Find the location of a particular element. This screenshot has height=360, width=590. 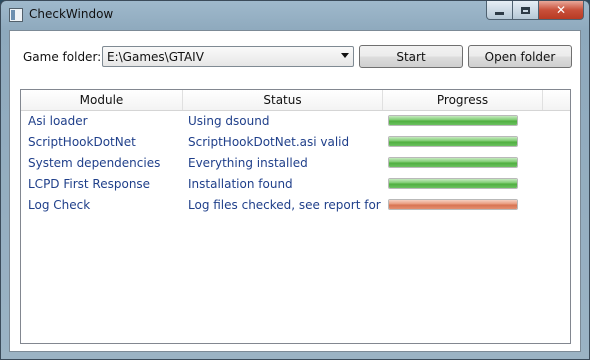

game-folder-label: Game folder: is located at coordinates (62, 57).